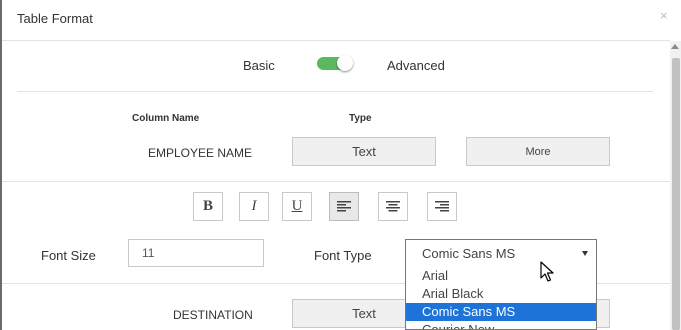 The width and height of the screenshot is (681, 330). I want to click on font-type-value: Comic Sans MS, so click(469, 253).